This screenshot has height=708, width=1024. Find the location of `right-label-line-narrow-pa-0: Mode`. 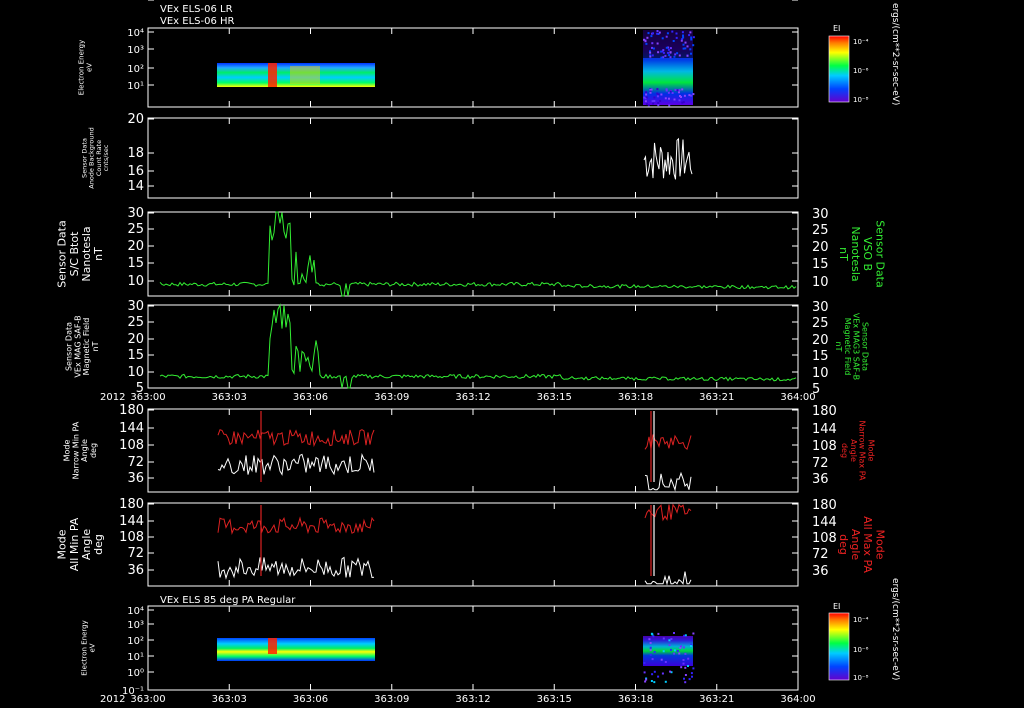

right-label-line-narrow-pa-0: Mode is located at coordinates (870, 451).